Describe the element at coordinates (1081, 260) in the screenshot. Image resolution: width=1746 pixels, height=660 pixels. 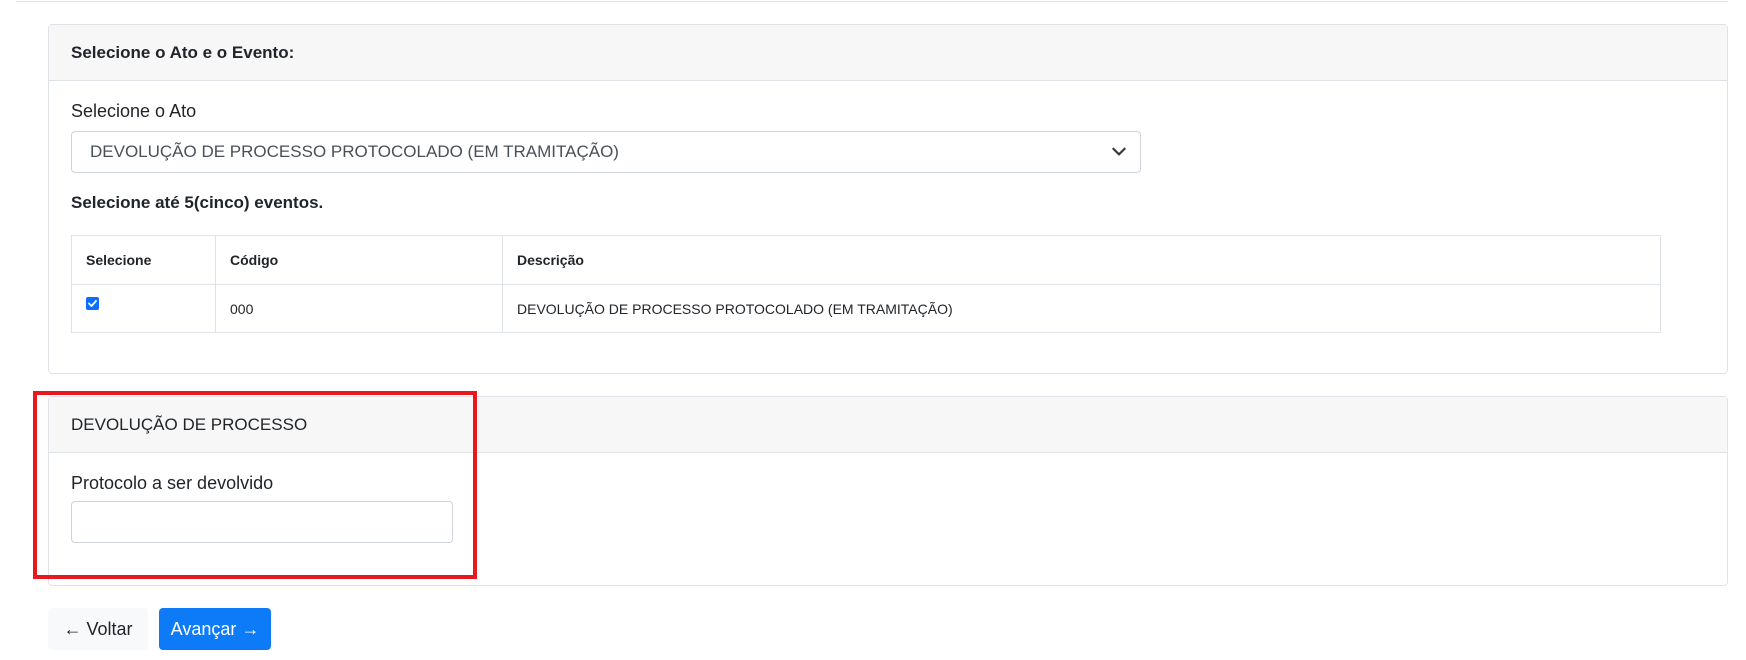
I see `column-header-descricao: Descrição` at that location.